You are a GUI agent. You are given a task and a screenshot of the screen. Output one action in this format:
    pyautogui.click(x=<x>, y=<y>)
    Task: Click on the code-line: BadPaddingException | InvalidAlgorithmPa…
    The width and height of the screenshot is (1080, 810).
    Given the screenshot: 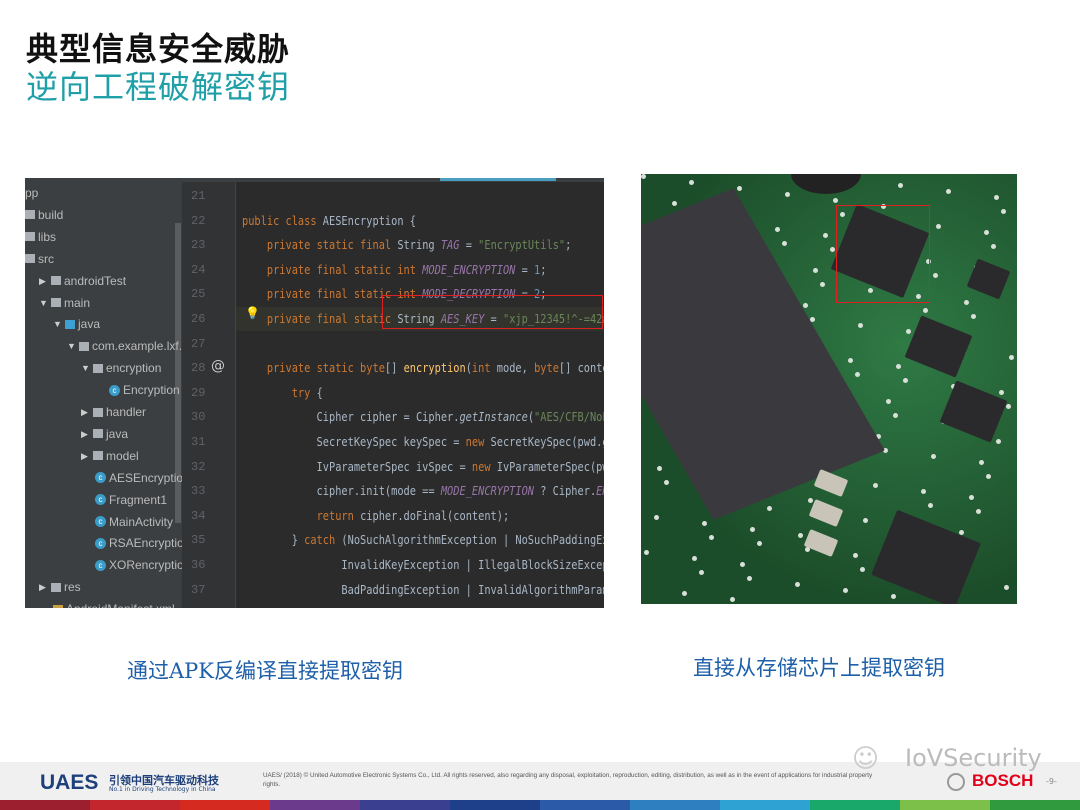 What is the action you would take?
    pyautogui.click(x=423, y=590)
    